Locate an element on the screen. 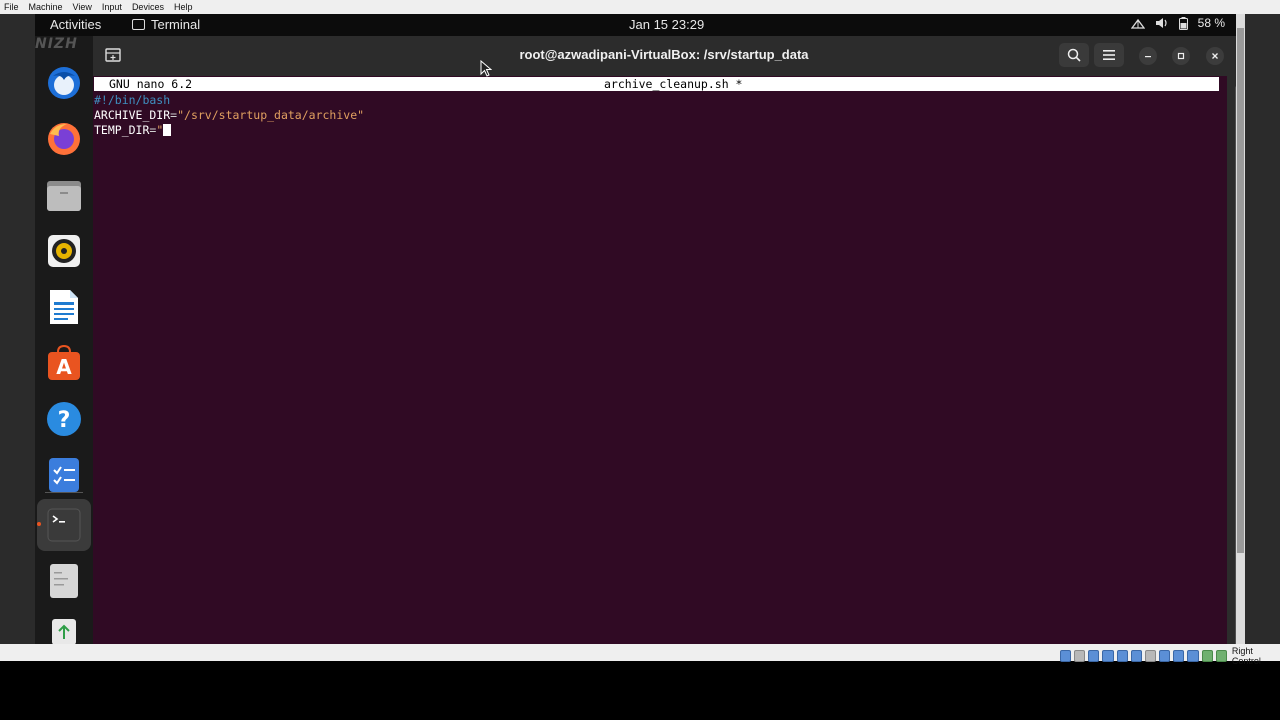  network-icon is located at coordinates (1137, 23).